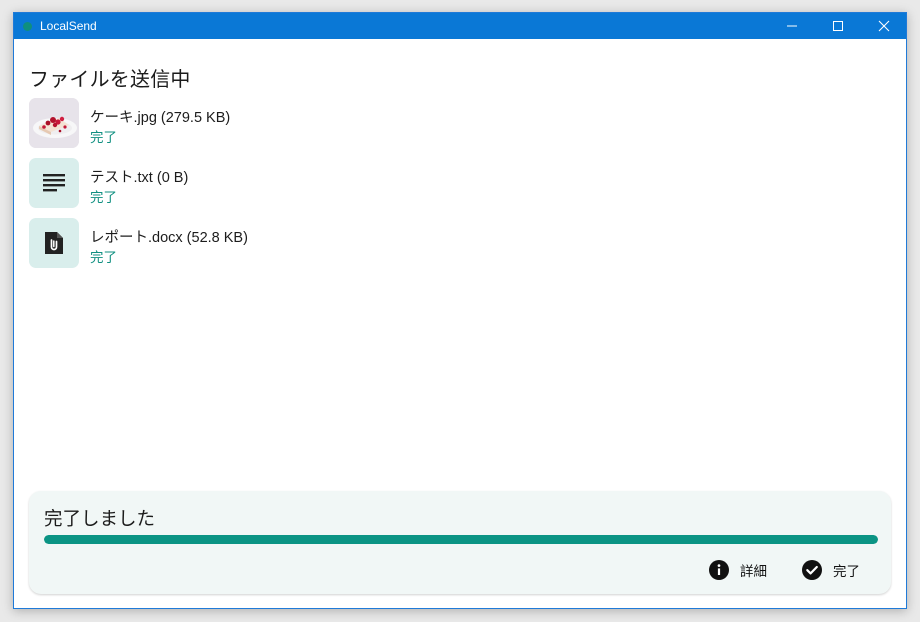  I want to click on minimize-button, so click(792, 26).